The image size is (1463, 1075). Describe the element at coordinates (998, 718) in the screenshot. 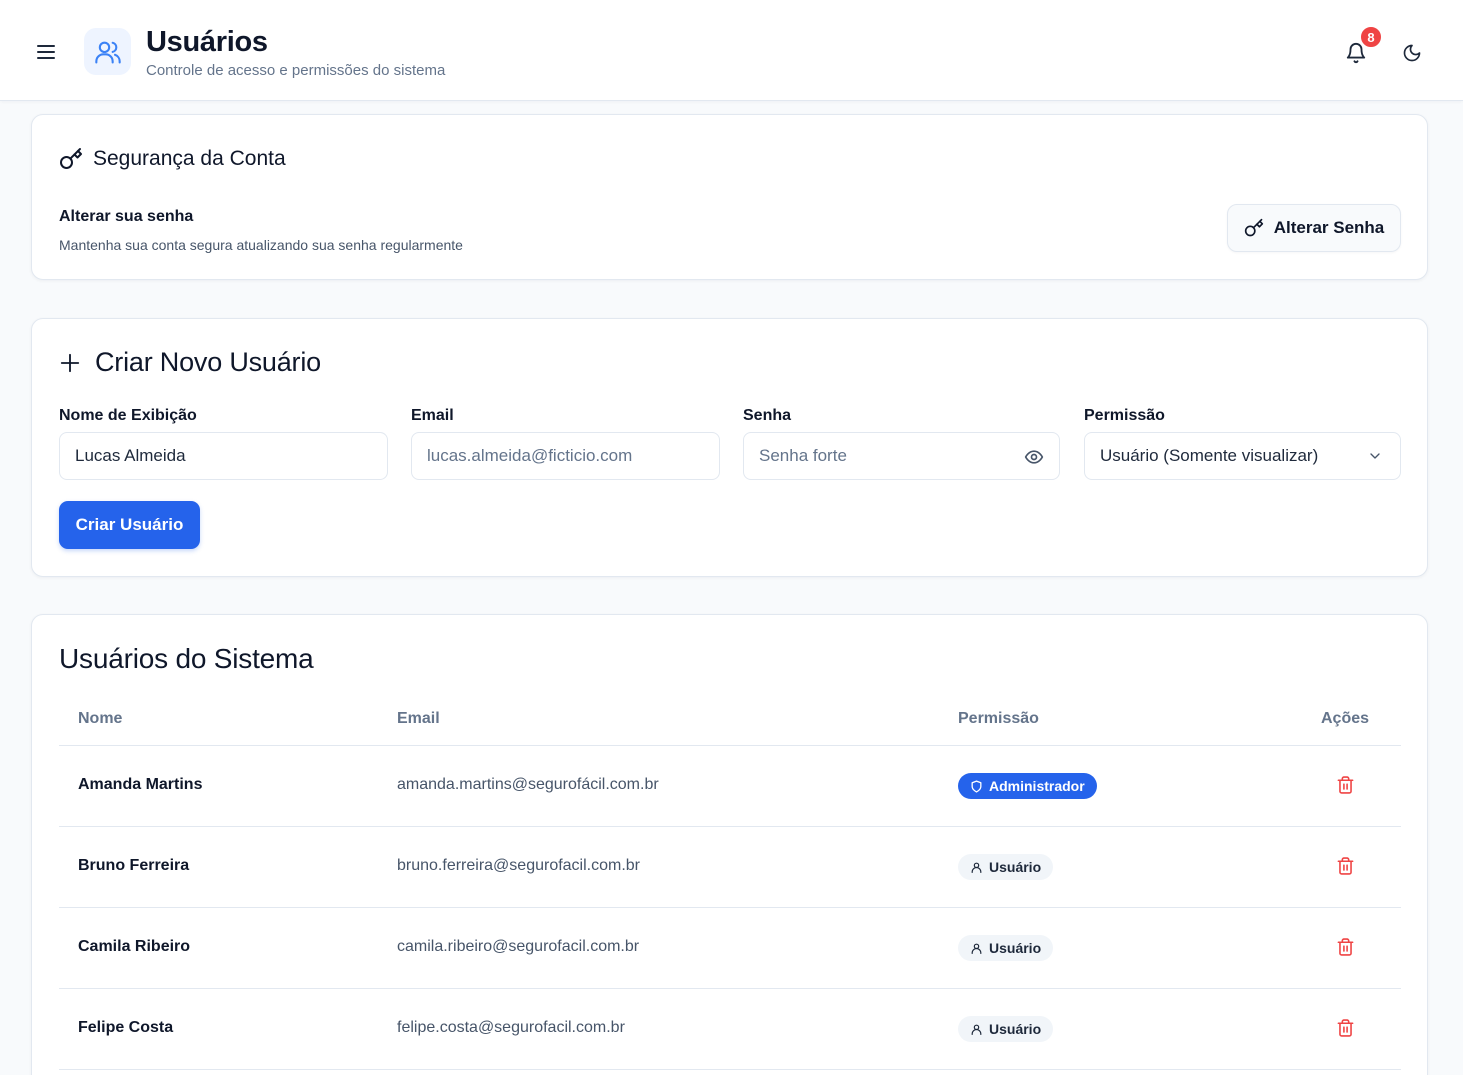

I see `column-header-permission: Permissão` at that location.